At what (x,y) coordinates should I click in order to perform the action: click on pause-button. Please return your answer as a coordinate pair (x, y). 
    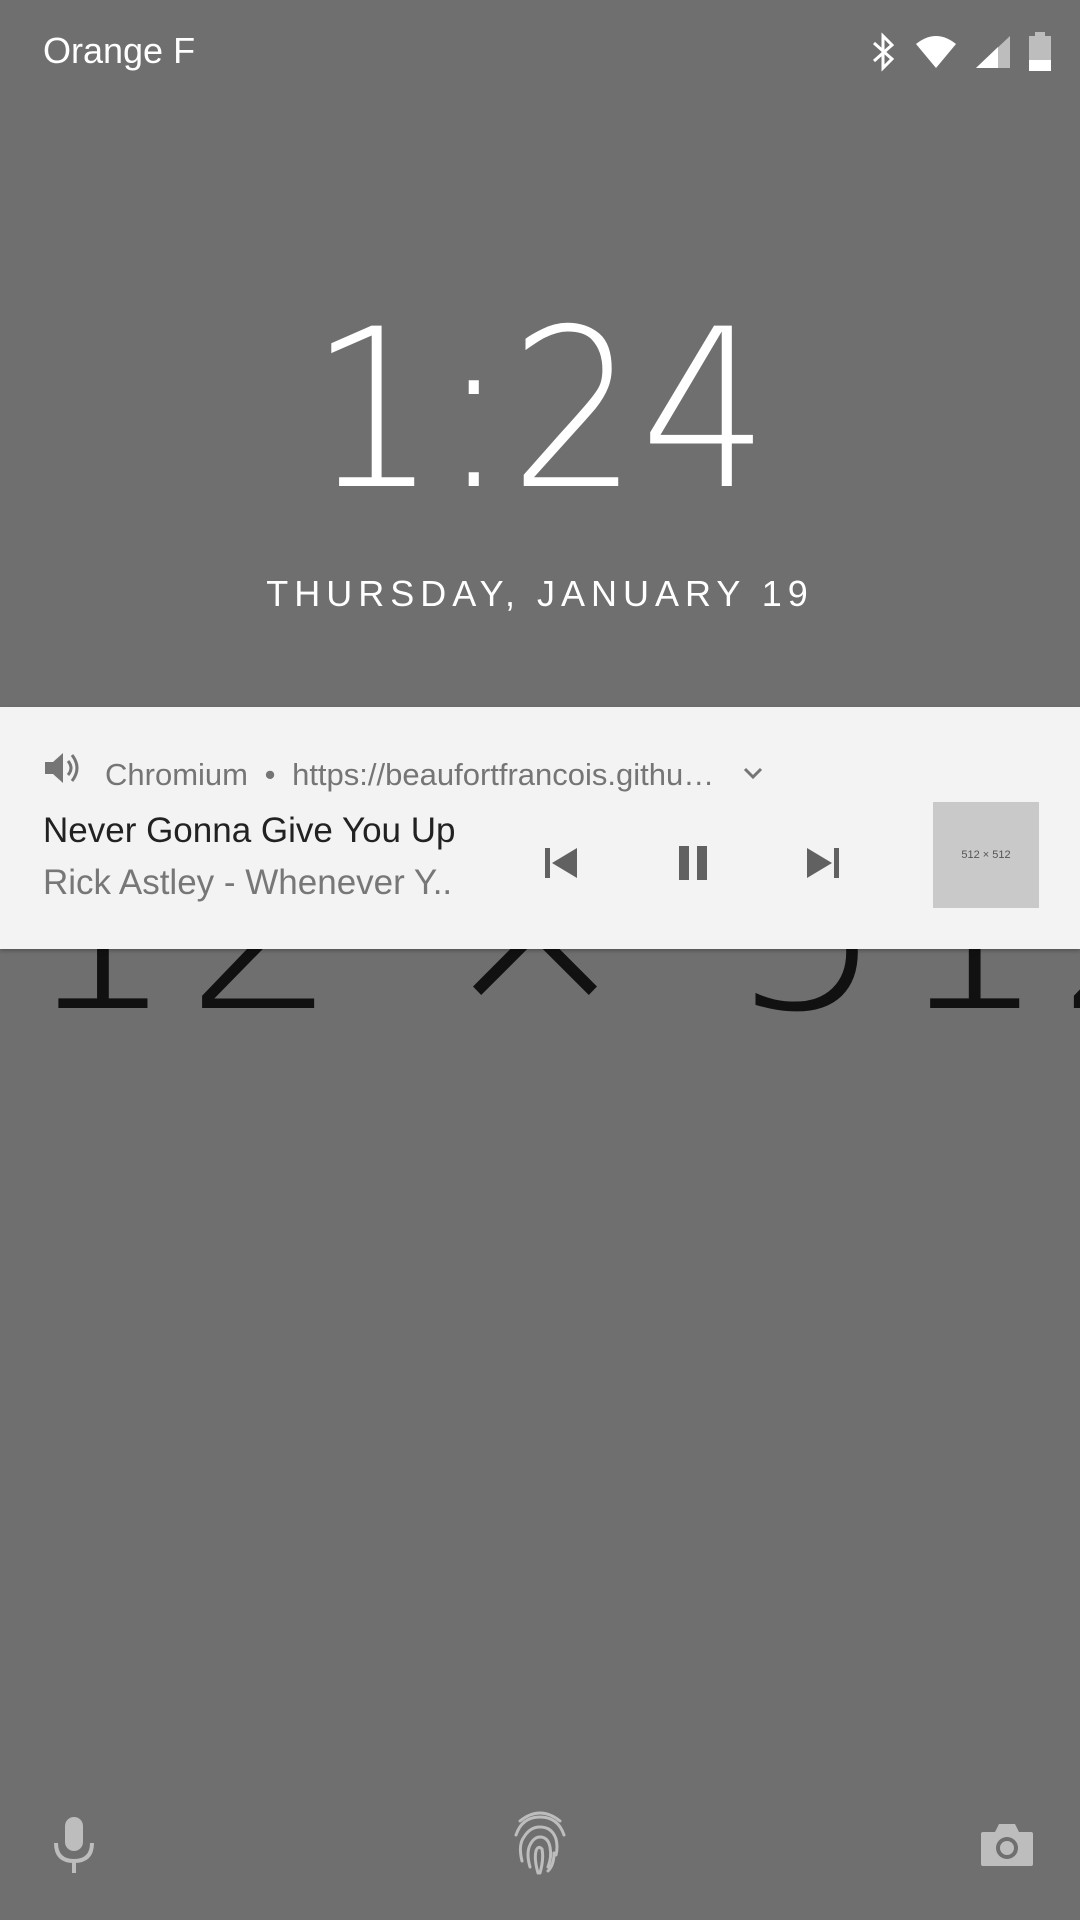
    Looking at the image, I should click on (693, 865).